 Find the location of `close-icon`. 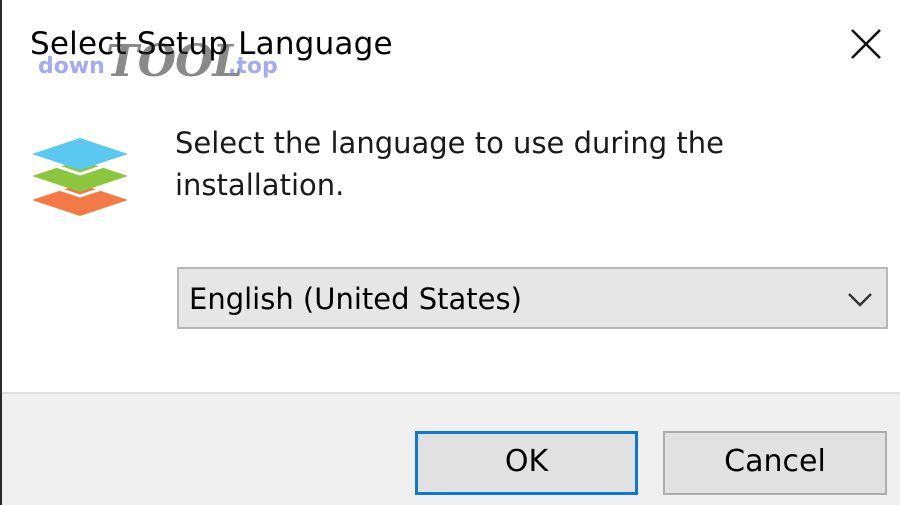

close-icon is located at coordinates (866, 44).